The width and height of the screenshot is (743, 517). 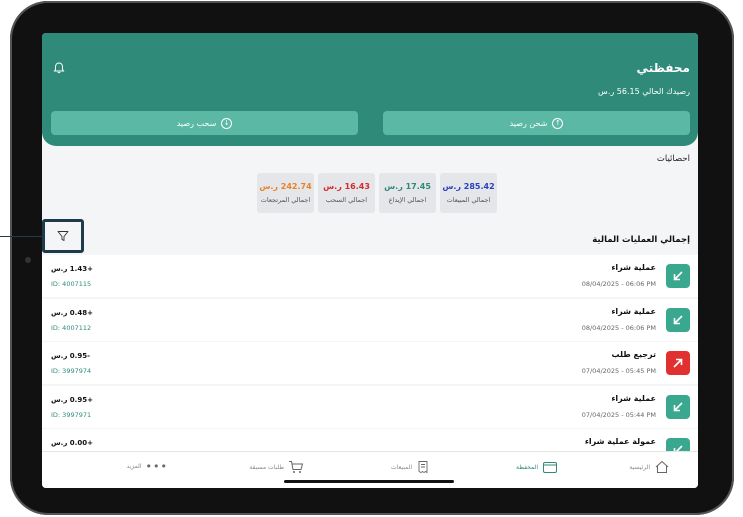 I want to click on nav-item-home: الرئيسية, so click(x=649, y=467).